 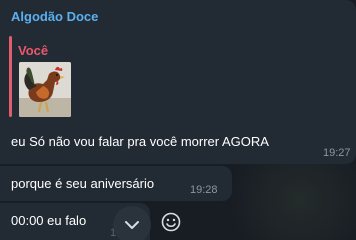 I want to click on smiley-icon, so click(x=171, y=222).